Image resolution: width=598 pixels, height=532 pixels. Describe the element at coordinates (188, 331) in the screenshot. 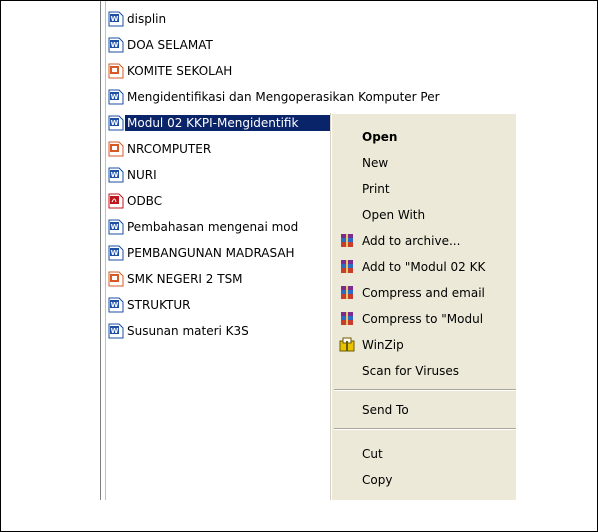

I see `file-name: Susunan materi K3S` at that location.